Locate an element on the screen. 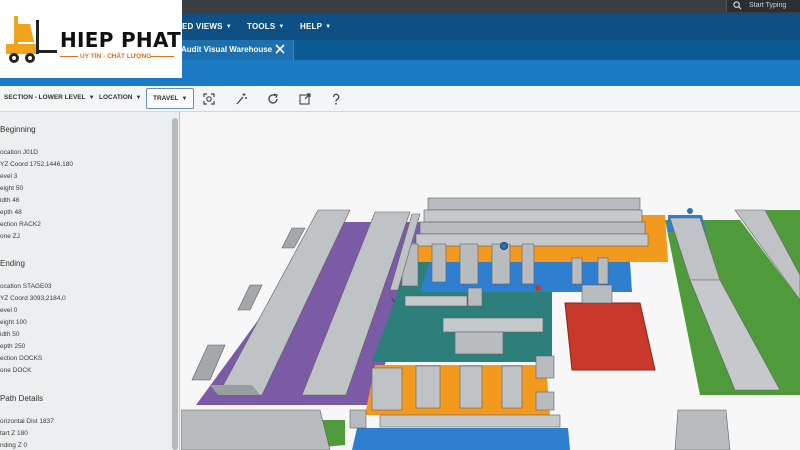  ending-location: ocation STAGE03 is located at coordinates (26, 286).